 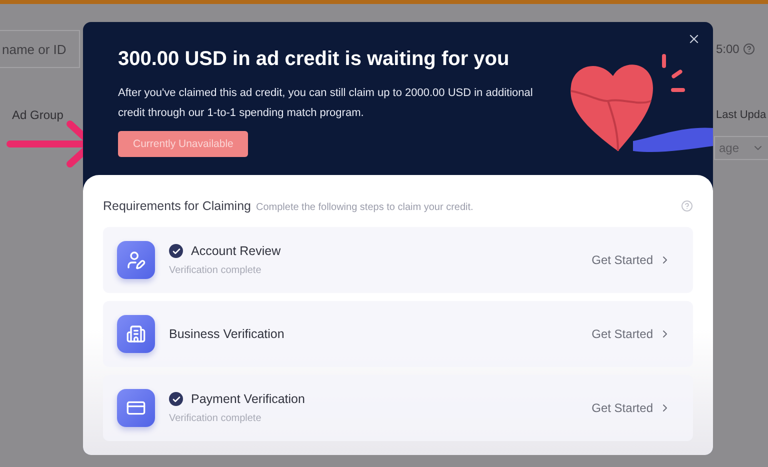 I want to click on card-icon, so click(x=136, y=408).